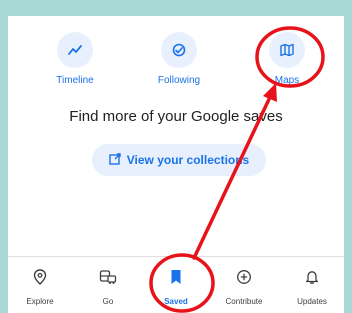 The height and width of the screenshot is (313, 352). What do you see at coordinates (188, 160) in the screenshot?
I see `view-collections-label: View your collections` at bounding box center [188, 160].